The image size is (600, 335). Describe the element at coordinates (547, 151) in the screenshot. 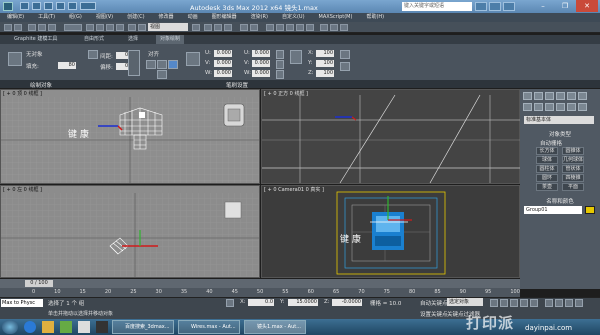

I see `box-button: 长方体` at that location.